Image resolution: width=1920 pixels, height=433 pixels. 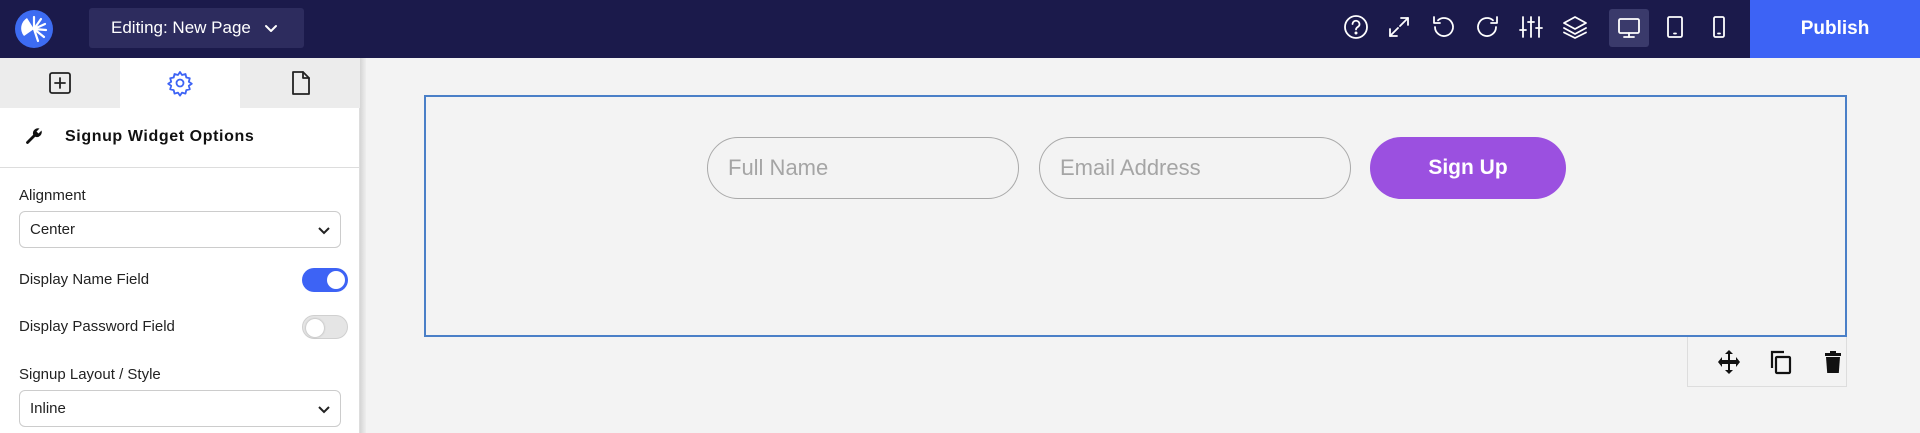 What do you see at coordinates (325, 280) in the screenshot?
I see `display-name-toggle` at bounding box center [325, 280].